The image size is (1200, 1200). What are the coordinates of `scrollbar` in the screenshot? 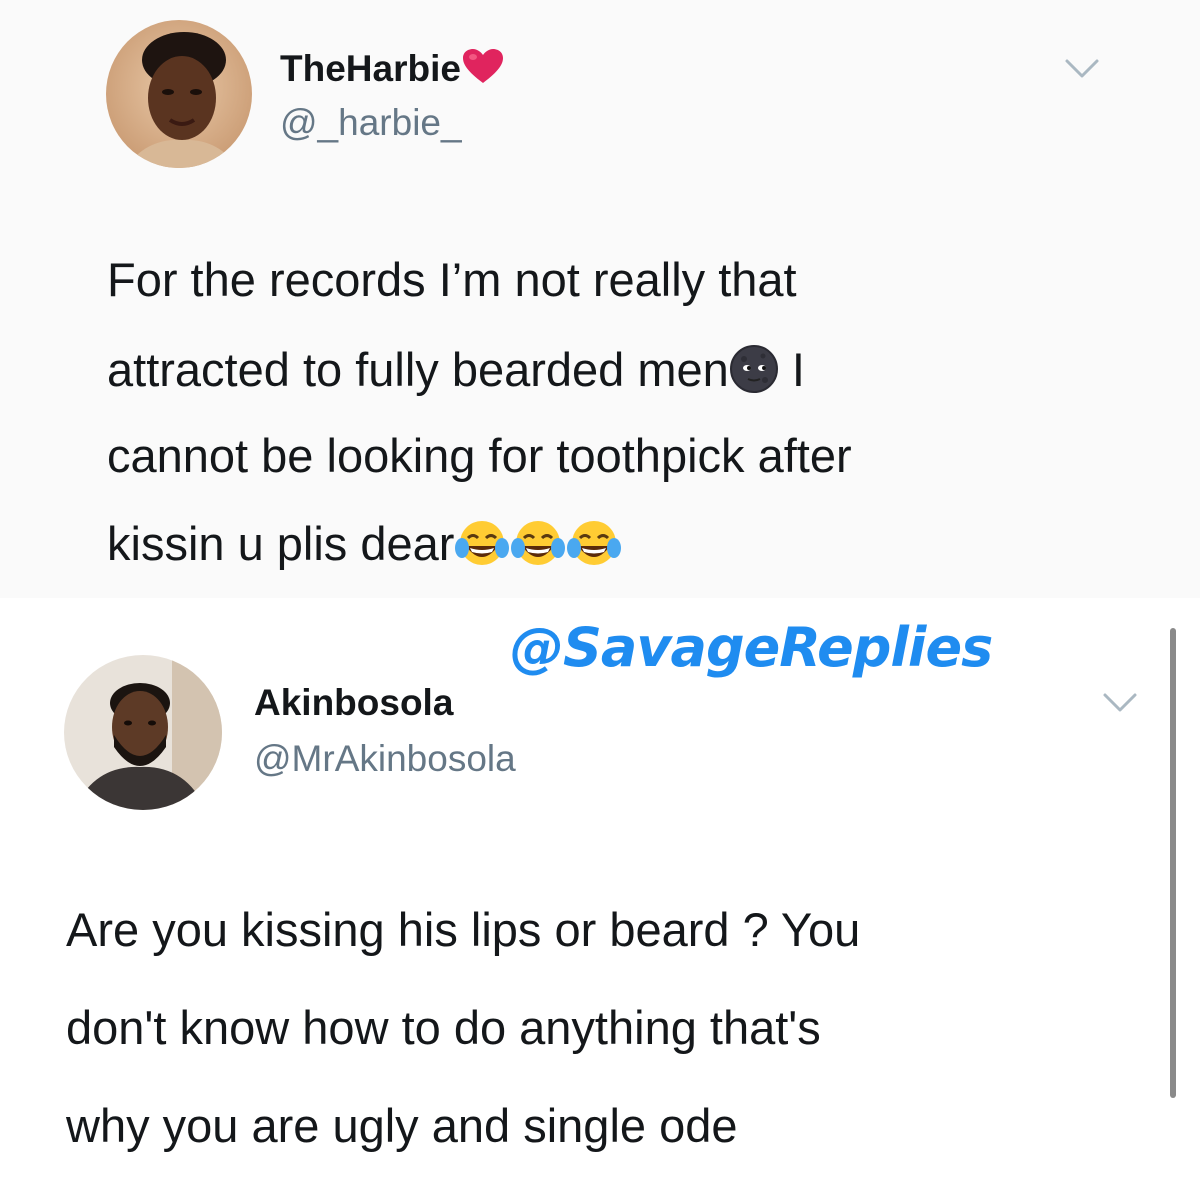 It's located at (1173, 863).